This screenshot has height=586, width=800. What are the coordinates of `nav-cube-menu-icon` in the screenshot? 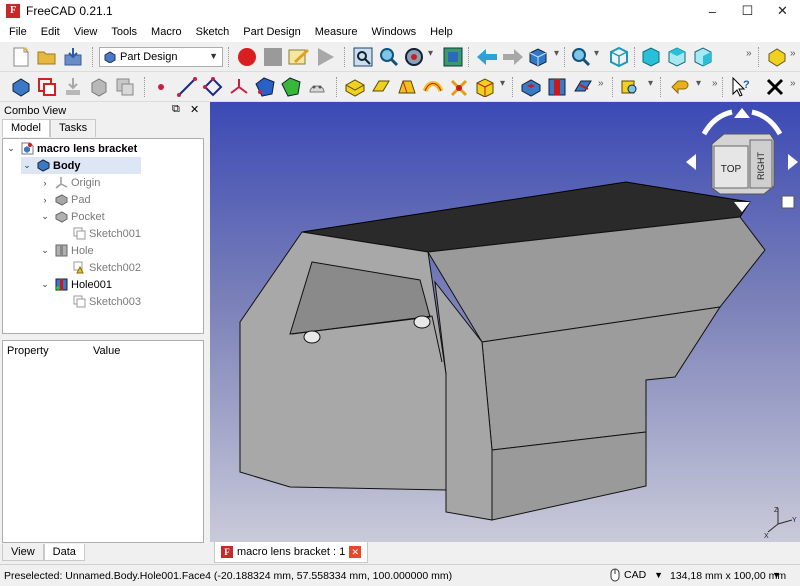 It's located at (788, 202).